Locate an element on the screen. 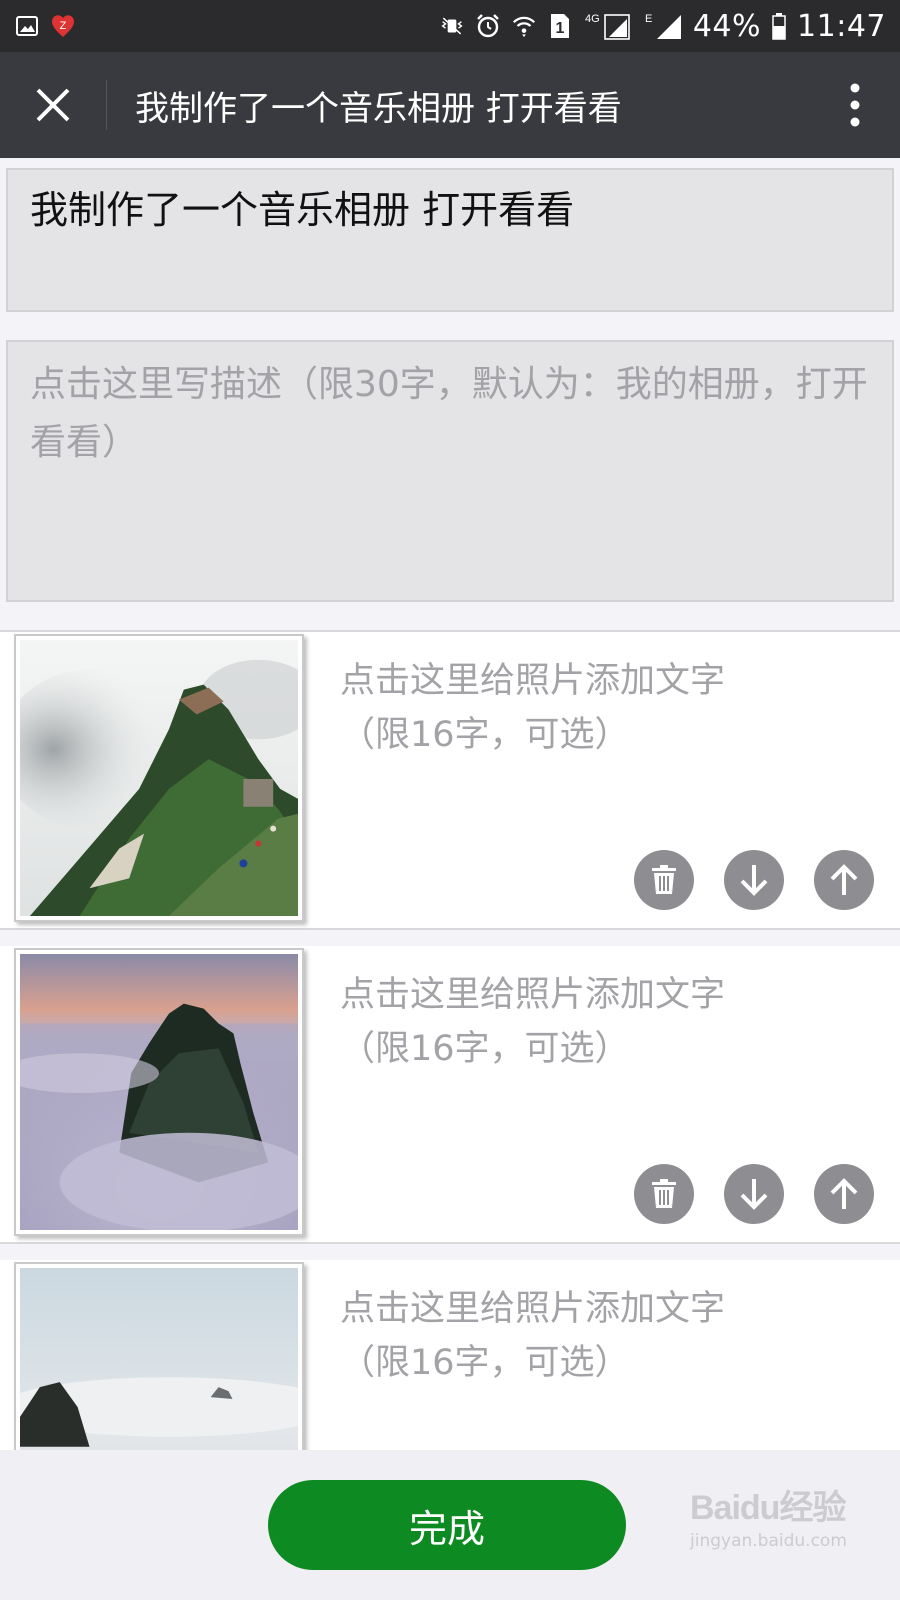  done-button: 完成 is located at coordinates (447, 1525).